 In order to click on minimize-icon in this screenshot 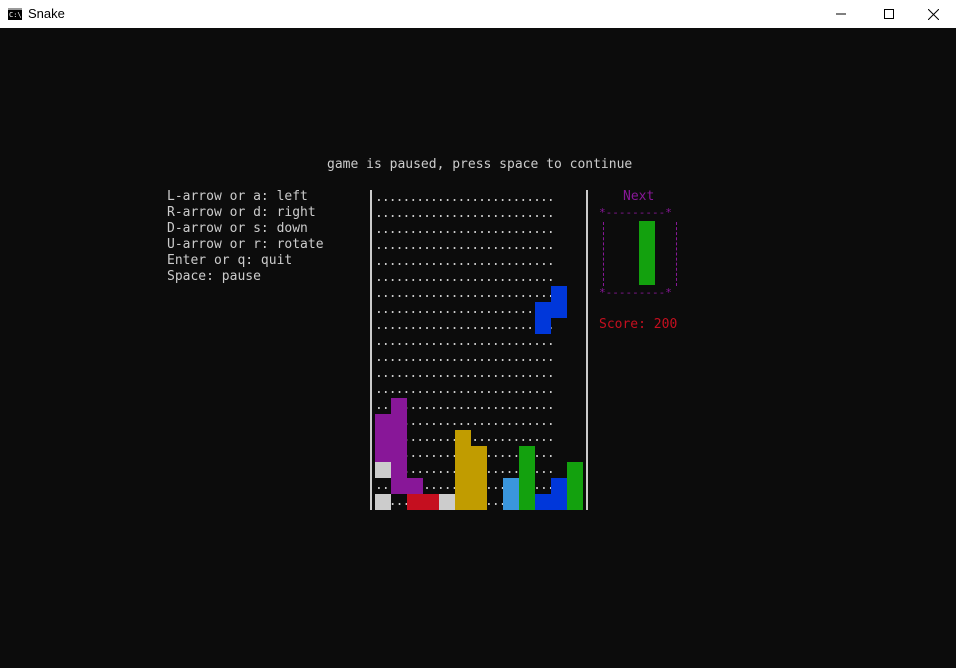, I will do `click(841, 14)`.